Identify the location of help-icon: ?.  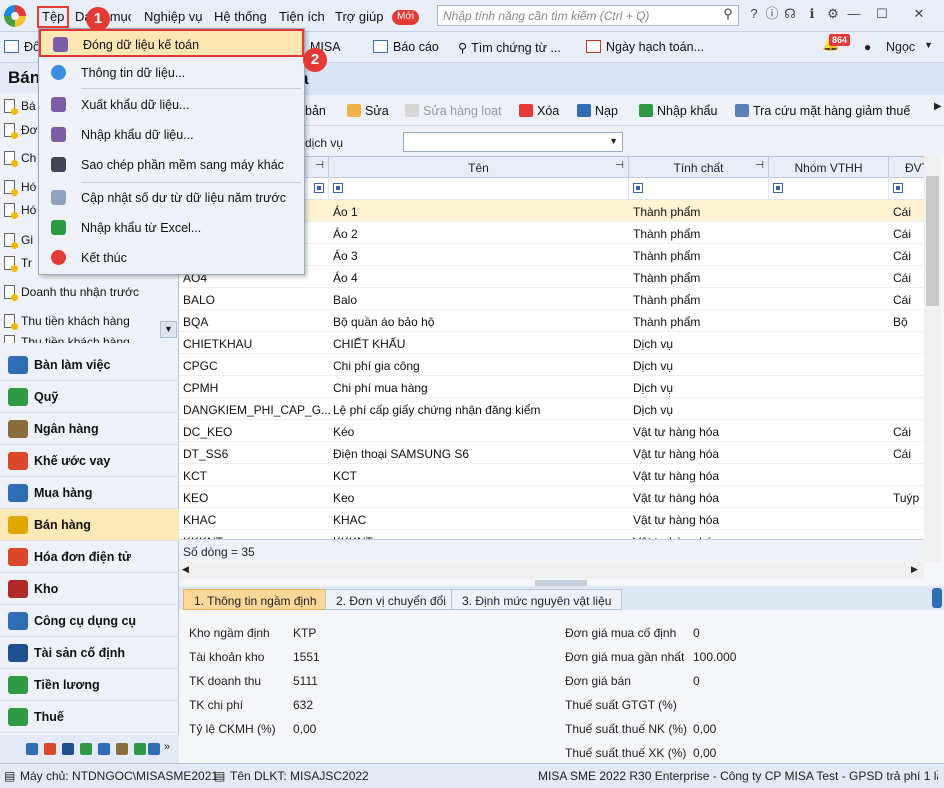
(754, 14).